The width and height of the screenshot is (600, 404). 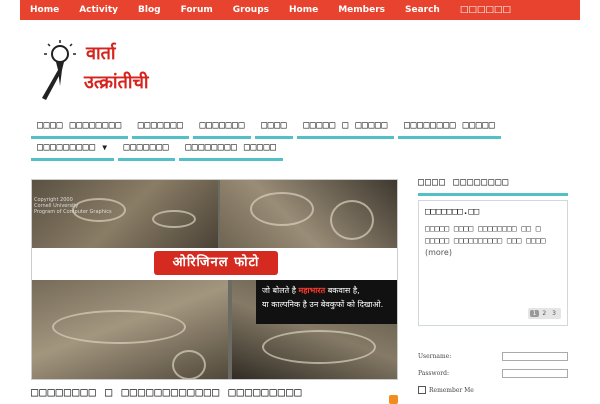 I want to click on pager-page-3: 3, so click(x=554, y=313).